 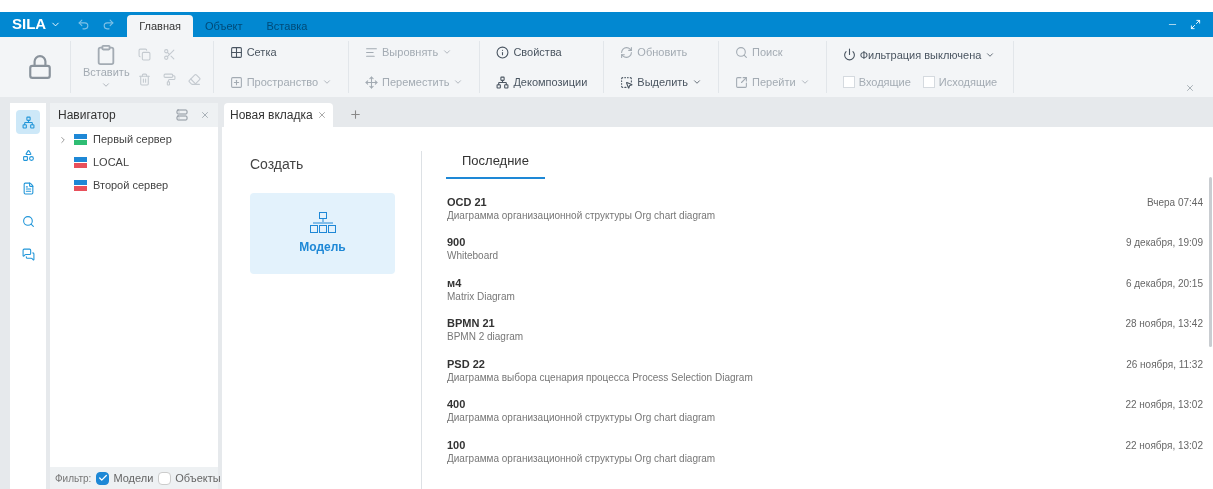 What do you see at coordinates (920, 54) in the screenshot?
I see `ribbon-button: Фильтрация выключена` at bounding box center [920, 54].